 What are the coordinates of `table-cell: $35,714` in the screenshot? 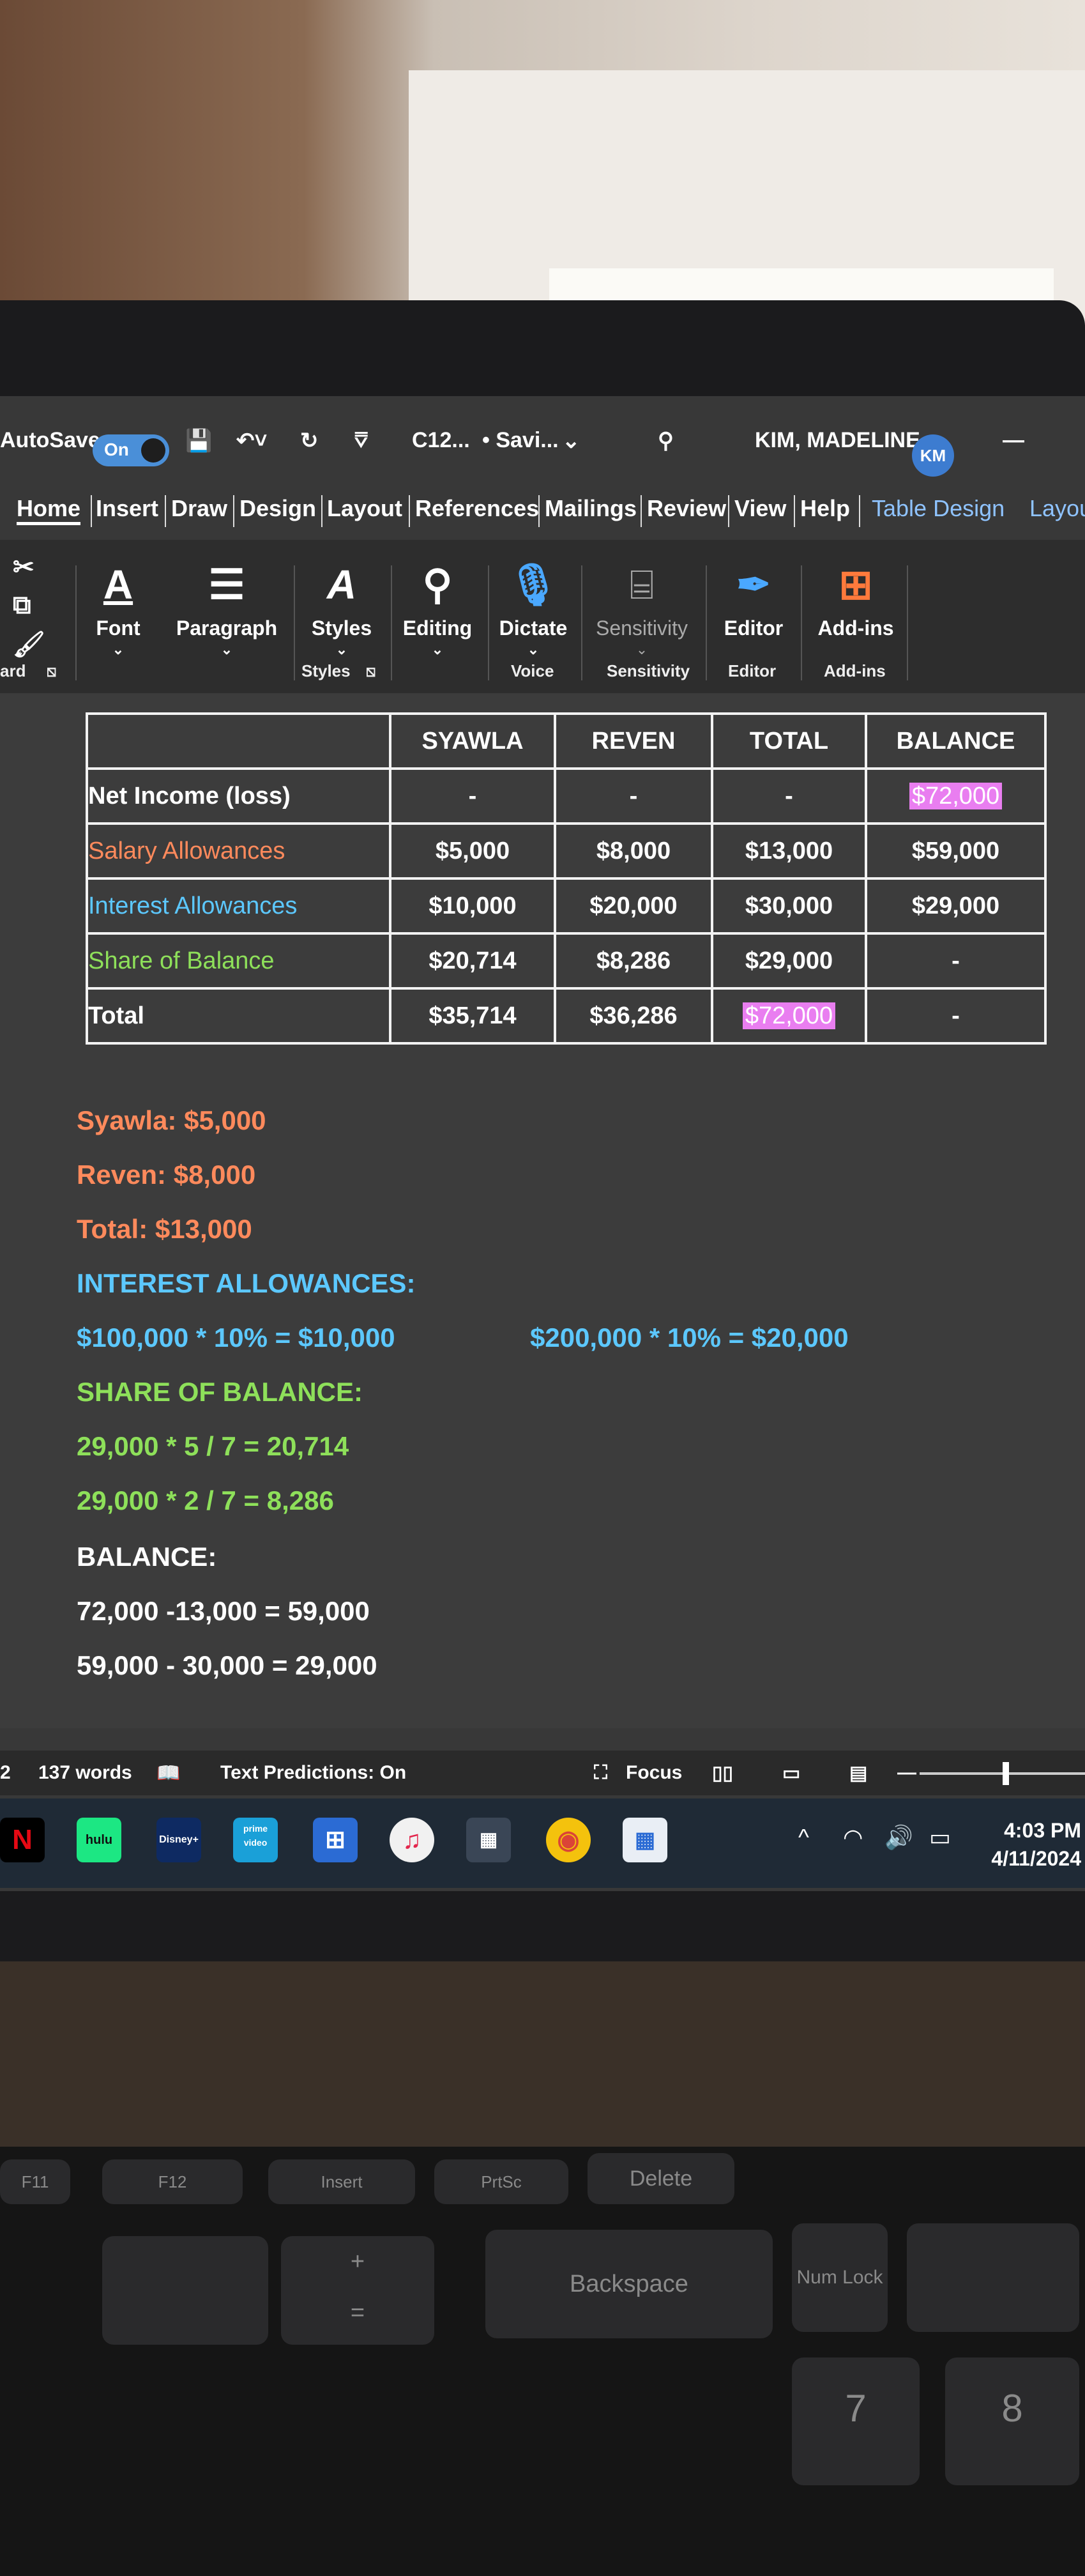 It's located at (472, 1016).